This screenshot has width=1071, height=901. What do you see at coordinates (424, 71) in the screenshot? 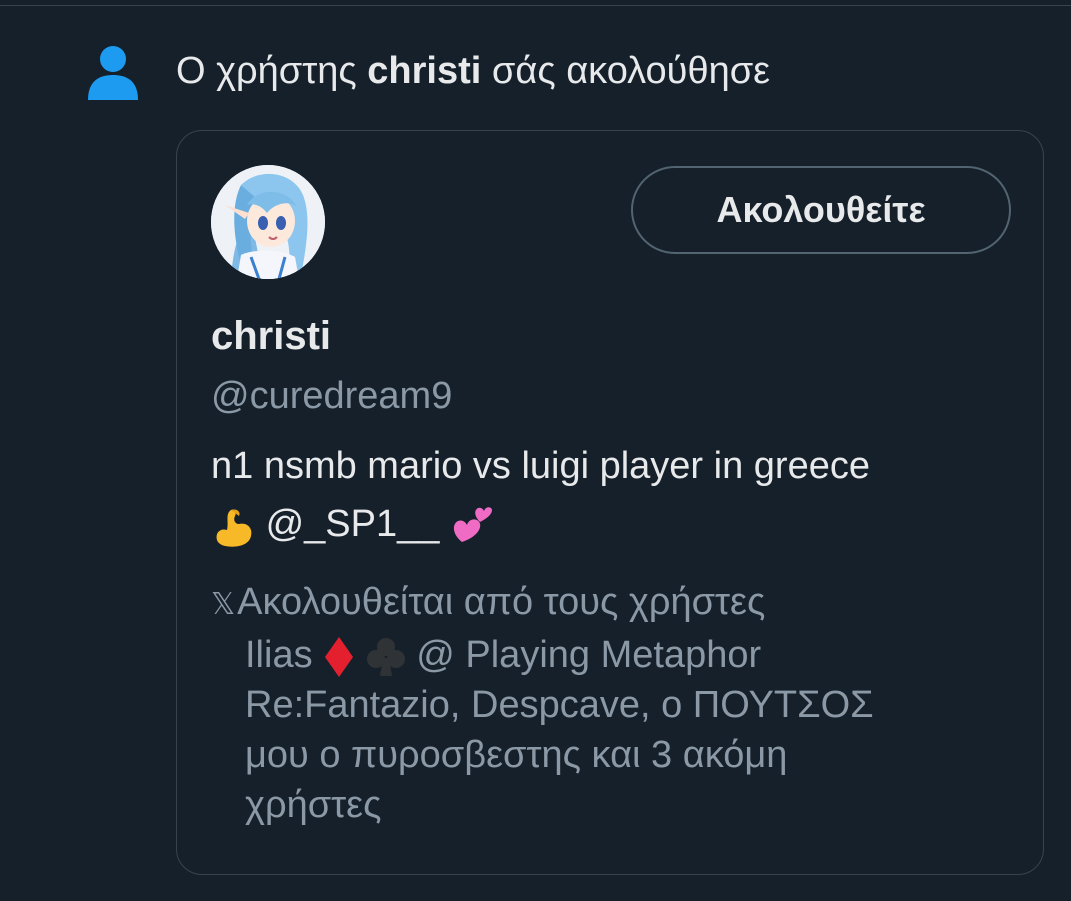
I see `notification-username: christi` at bounding box center [424, 71].